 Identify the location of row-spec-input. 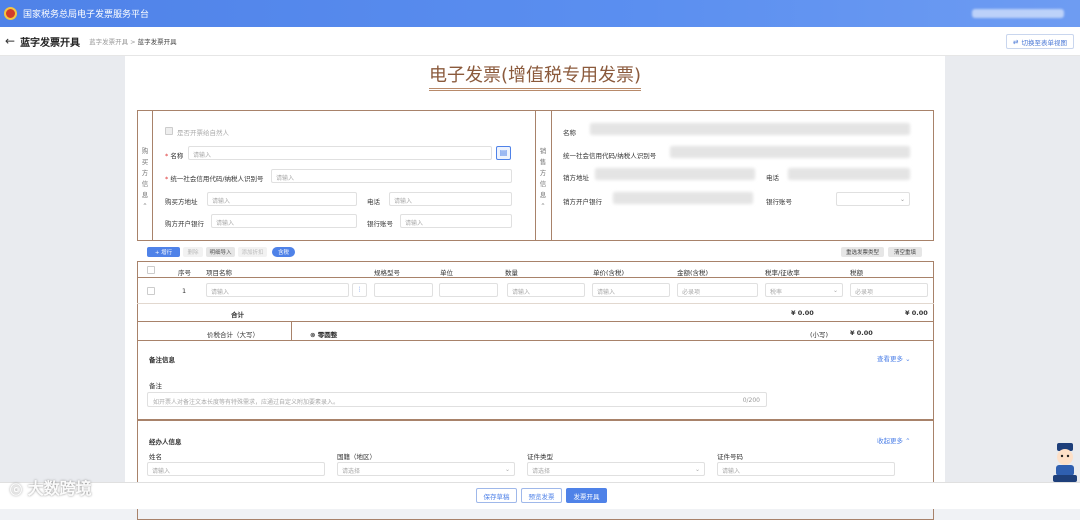
(403, 290).